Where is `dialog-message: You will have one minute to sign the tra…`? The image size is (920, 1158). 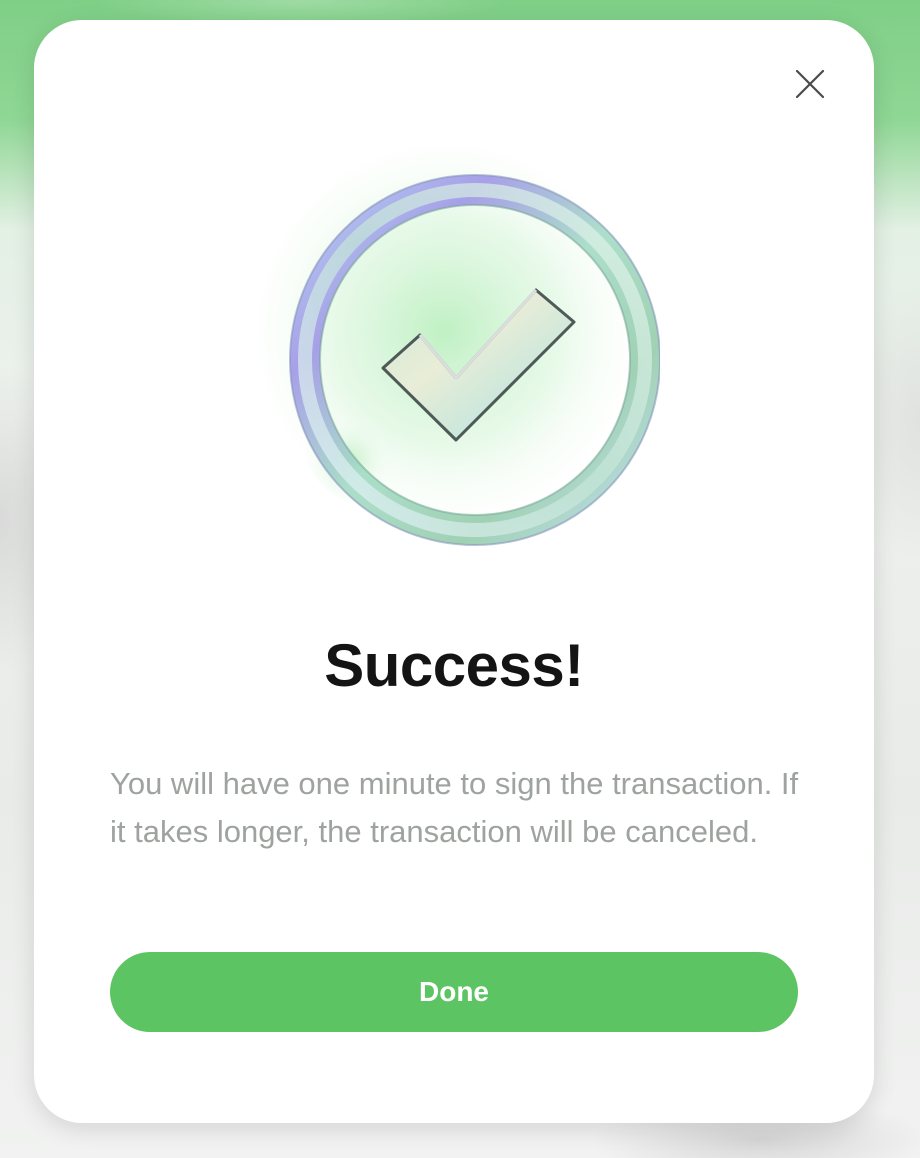 dialog-message: You will have one minute to sign the tra… is located at coordinates (454, 807).